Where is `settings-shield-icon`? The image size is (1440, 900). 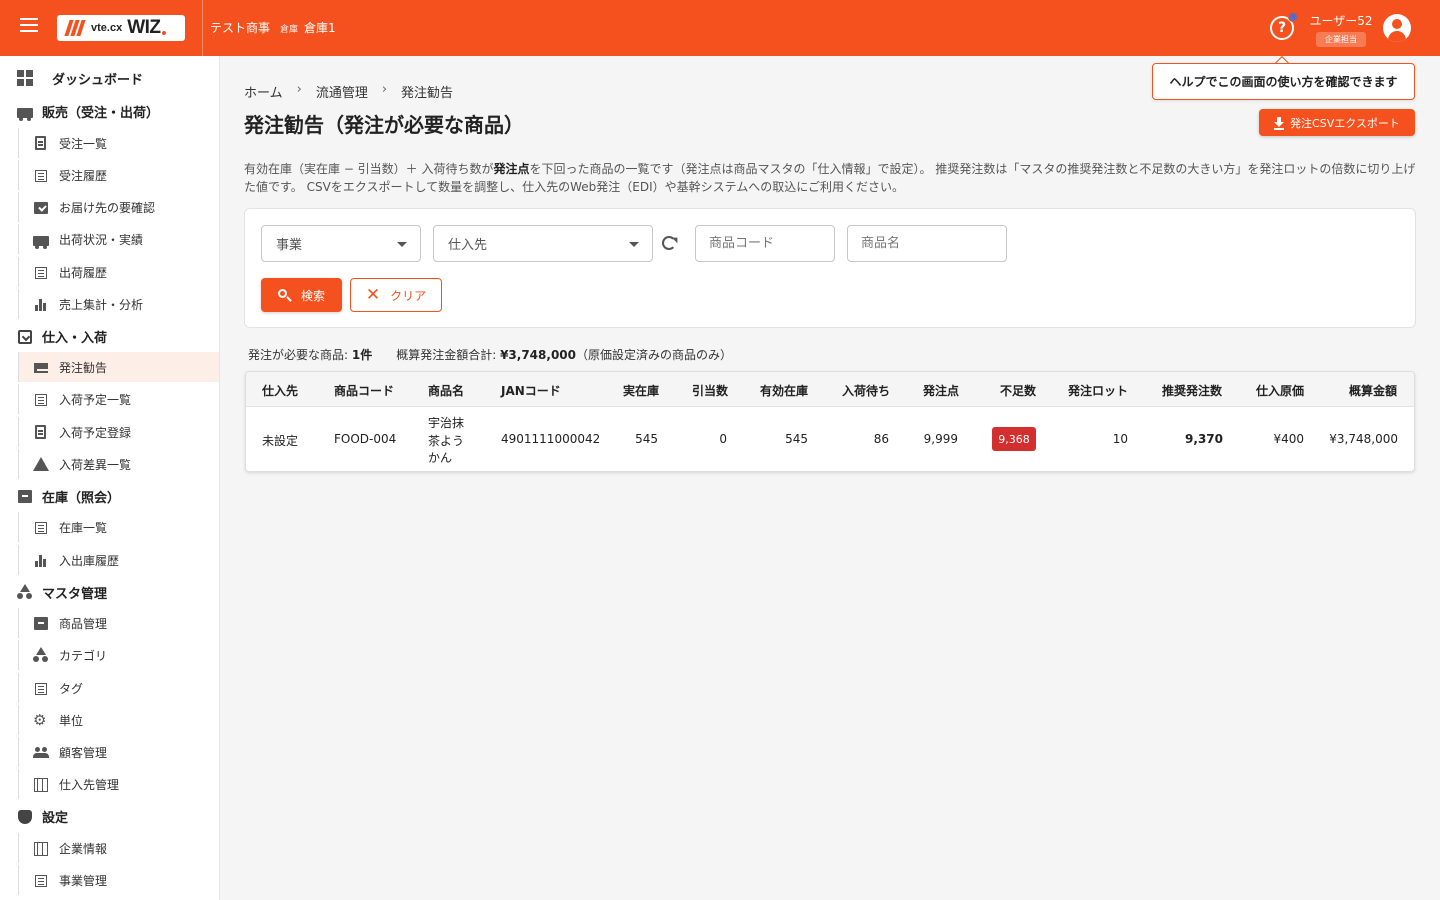 settings-shield-icon is located at coordinates (25, 816).